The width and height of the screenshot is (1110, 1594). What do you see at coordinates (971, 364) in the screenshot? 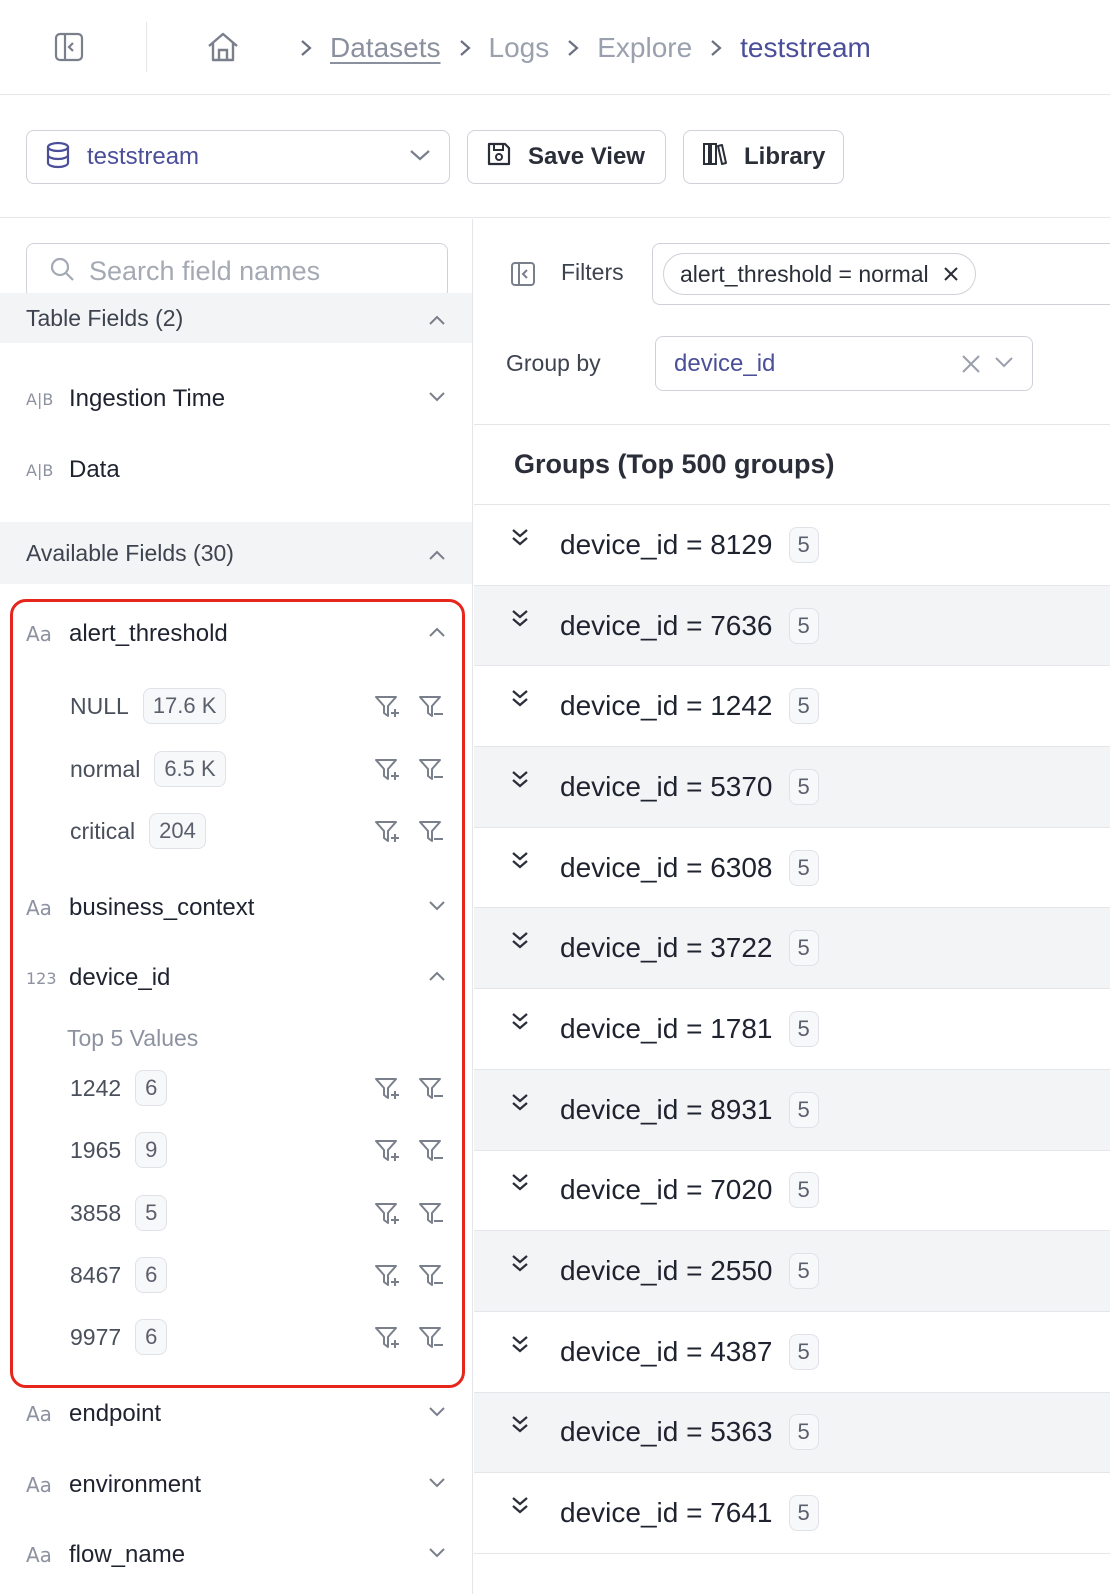
I see `clear-icon` at bounding box center [971, 364].